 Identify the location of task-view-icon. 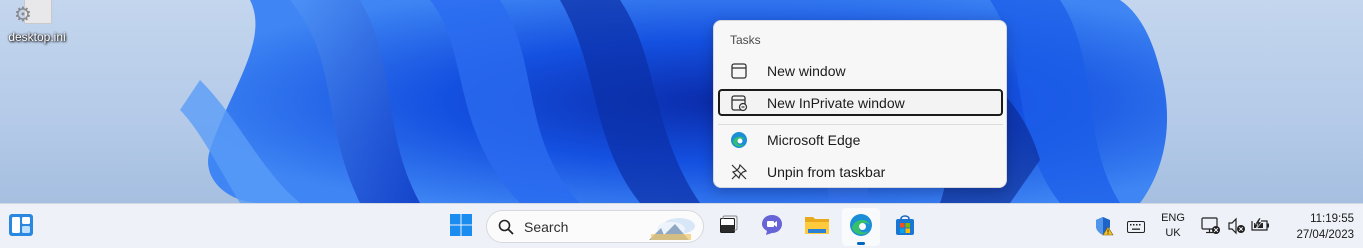
(728, 227).